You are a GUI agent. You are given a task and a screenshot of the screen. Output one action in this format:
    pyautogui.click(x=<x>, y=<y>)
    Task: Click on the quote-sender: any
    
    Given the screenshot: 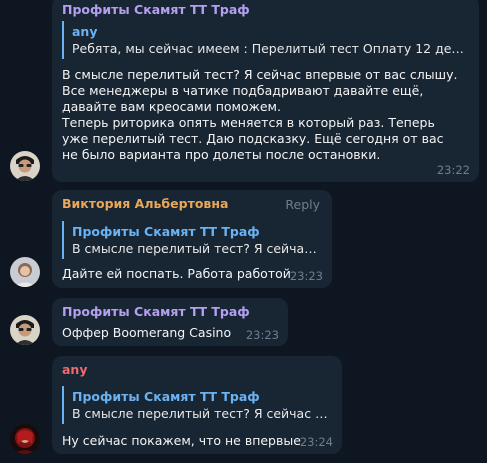 What is the action you would take?
    pyautogui.click(x=85, y=31)
    